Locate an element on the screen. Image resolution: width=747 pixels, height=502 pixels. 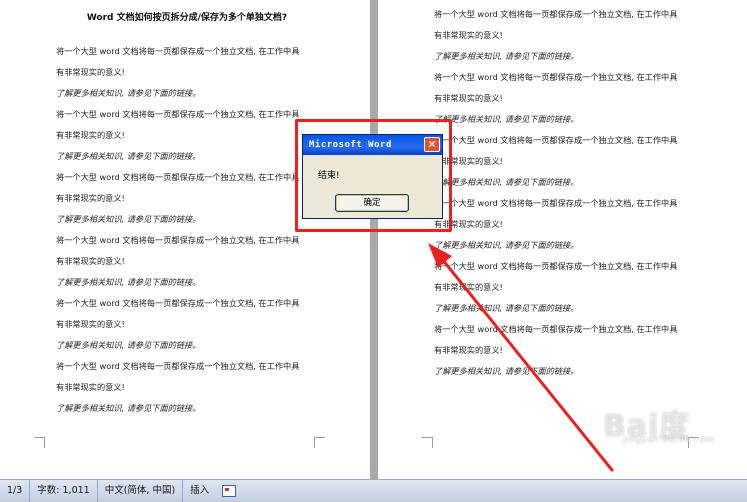
insert-mode: 插入 is located at coordinates (199, 491).